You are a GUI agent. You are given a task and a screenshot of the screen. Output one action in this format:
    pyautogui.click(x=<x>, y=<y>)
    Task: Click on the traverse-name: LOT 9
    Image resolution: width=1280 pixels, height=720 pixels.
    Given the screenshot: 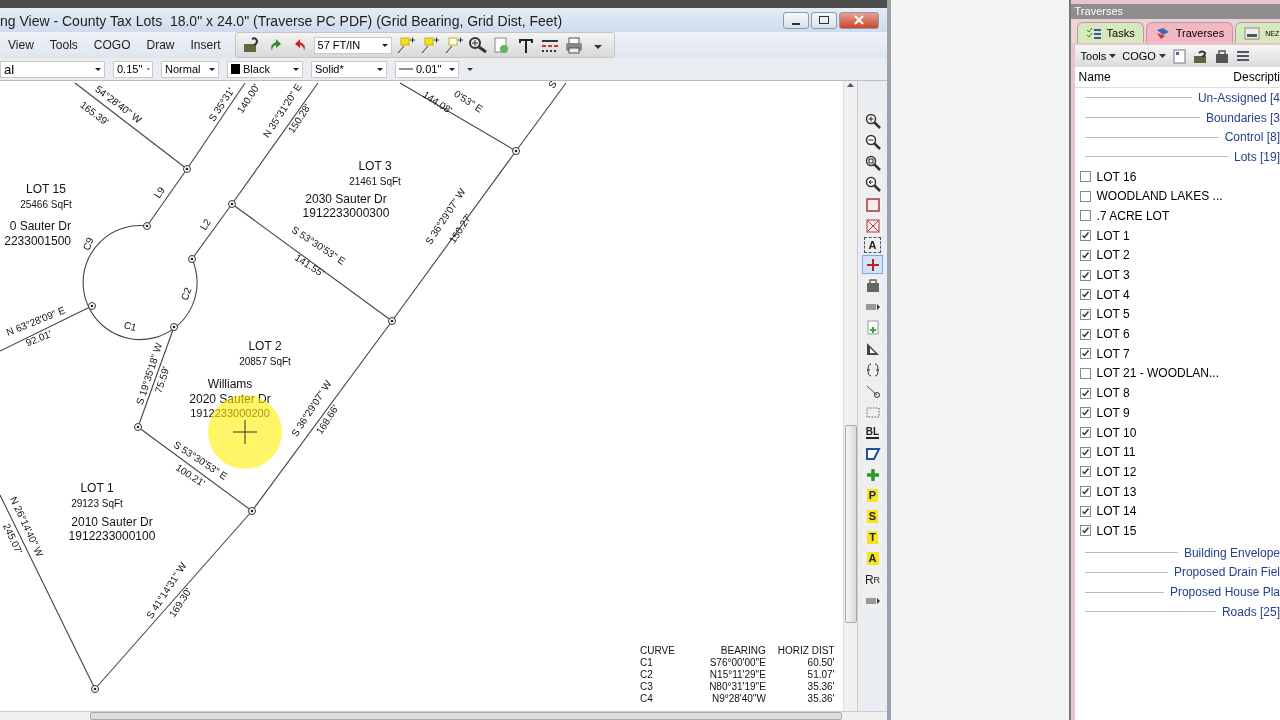 What is the action you would take?
    pyautogui.click(x=1113, y=412)
    